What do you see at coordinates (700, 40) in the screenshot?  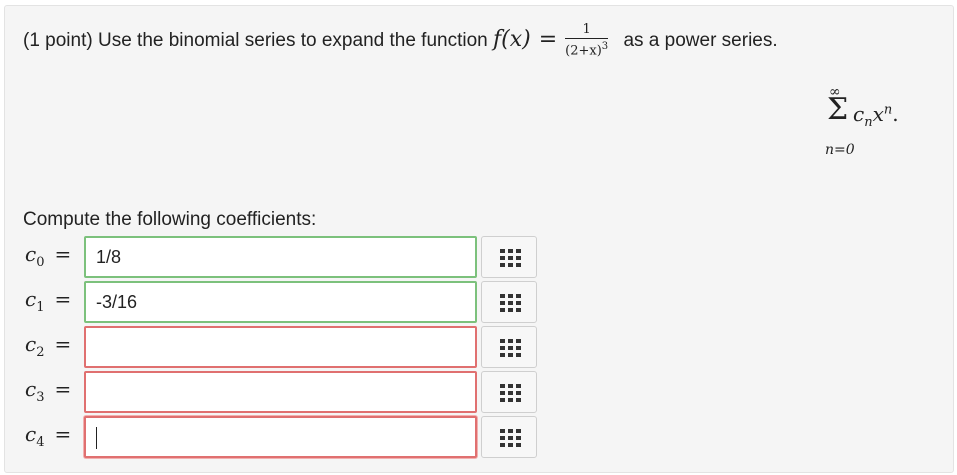 I see `statement-text-after: as a power series.` at bounding box center [700, 40].